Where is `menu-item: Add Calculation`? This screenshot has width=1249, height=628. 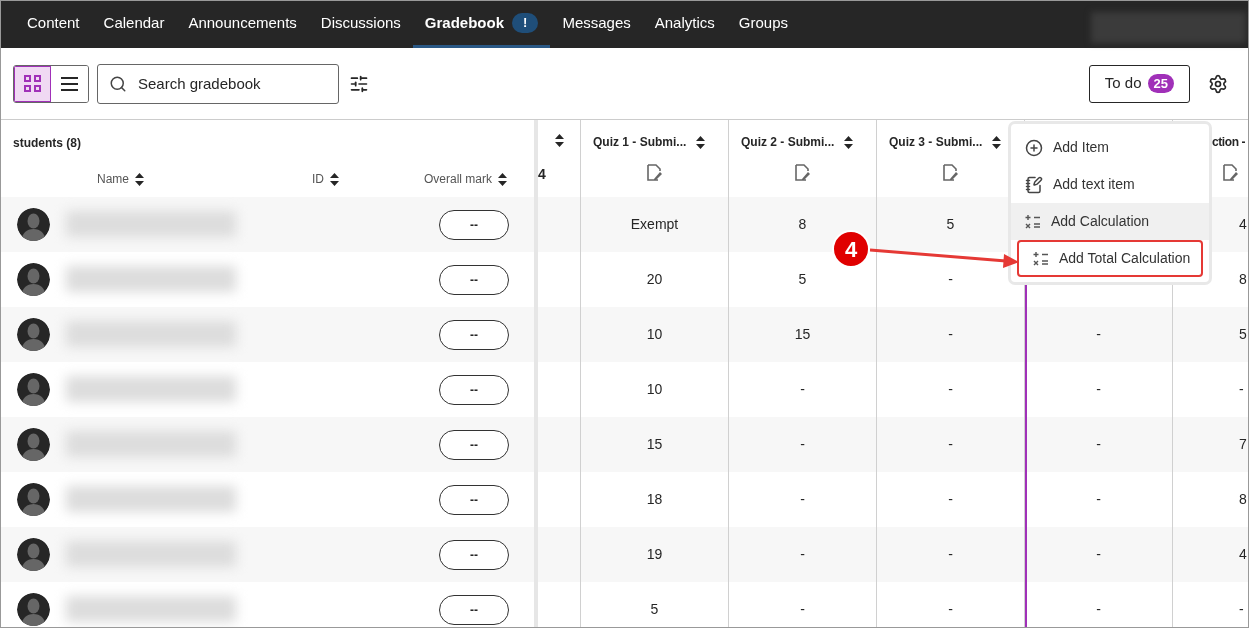
menu-item: Add Calculation is located at coordinates (1110, 221).